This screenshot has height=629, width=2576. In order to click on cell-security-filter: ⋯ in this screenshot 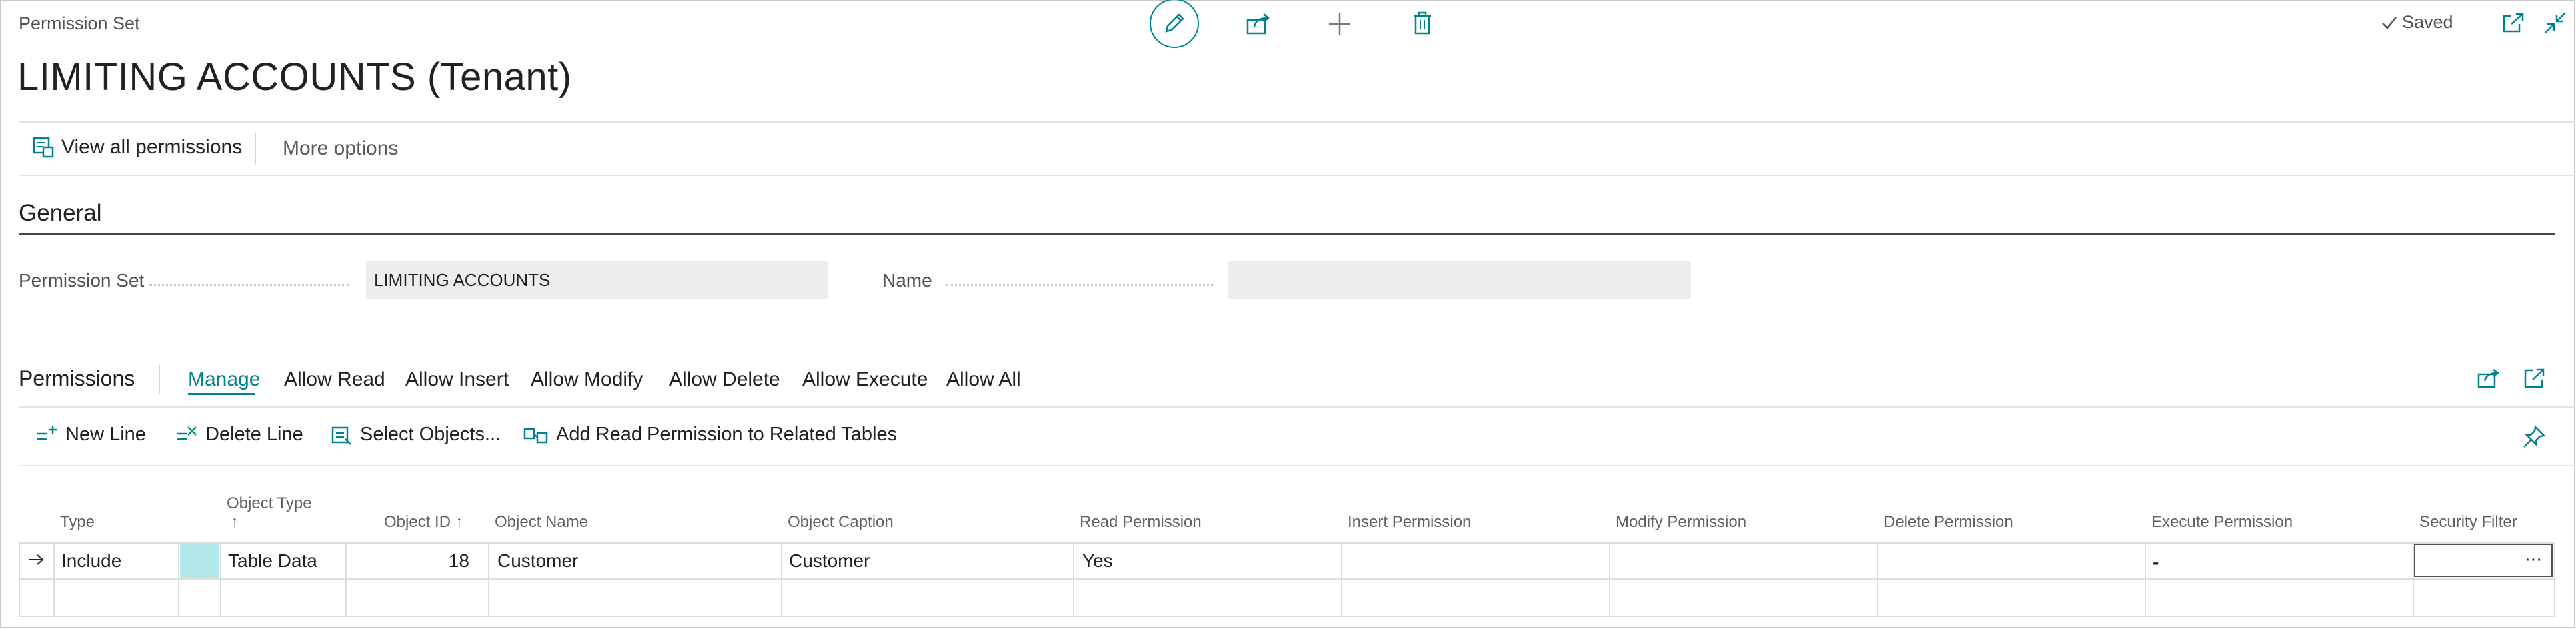, I will do `click(2483, 560)`.